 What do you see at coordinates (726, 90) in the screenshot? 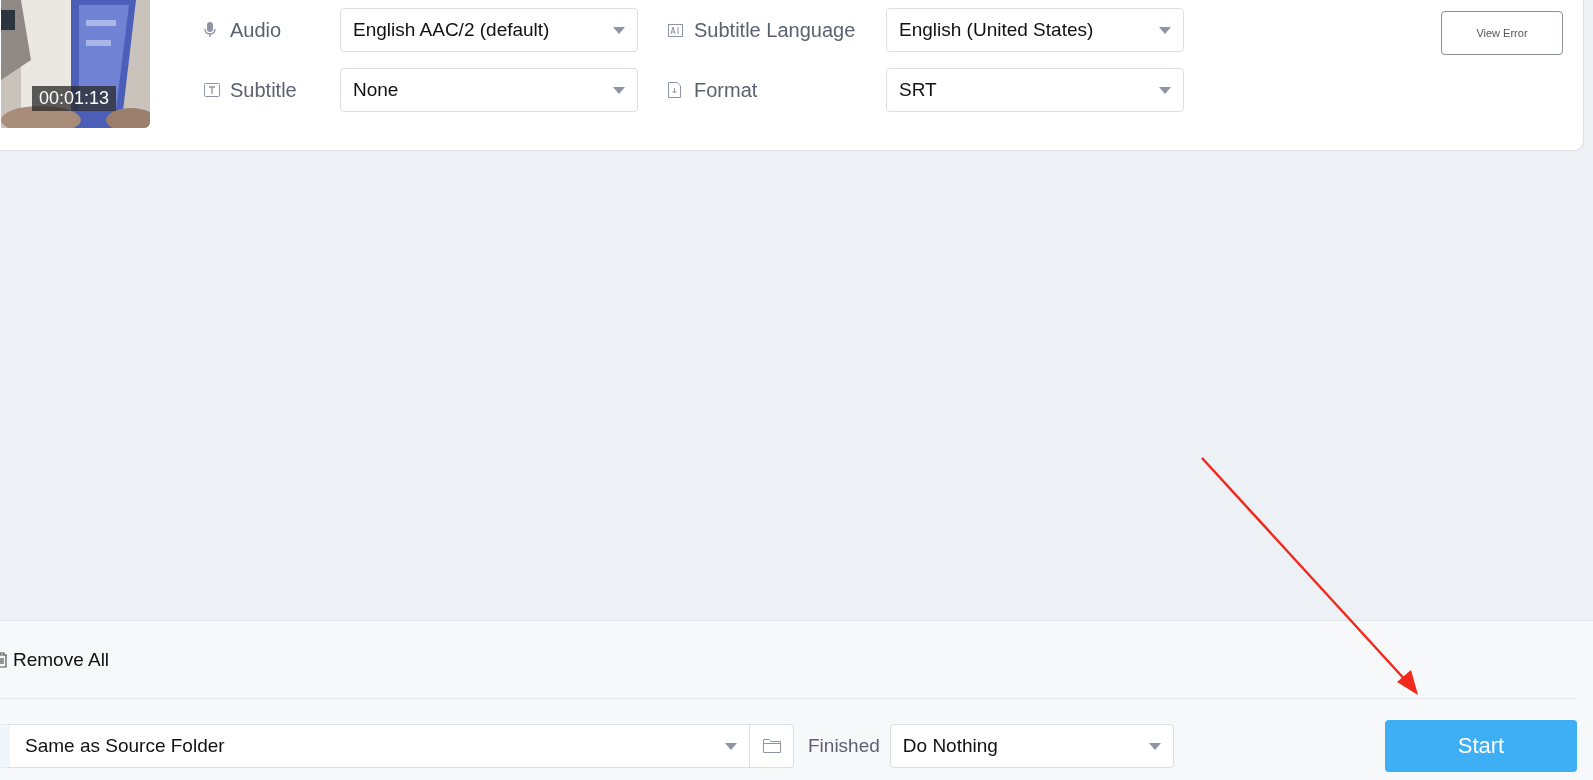
I see `field-label: Format` at bounding box center [726, 90].